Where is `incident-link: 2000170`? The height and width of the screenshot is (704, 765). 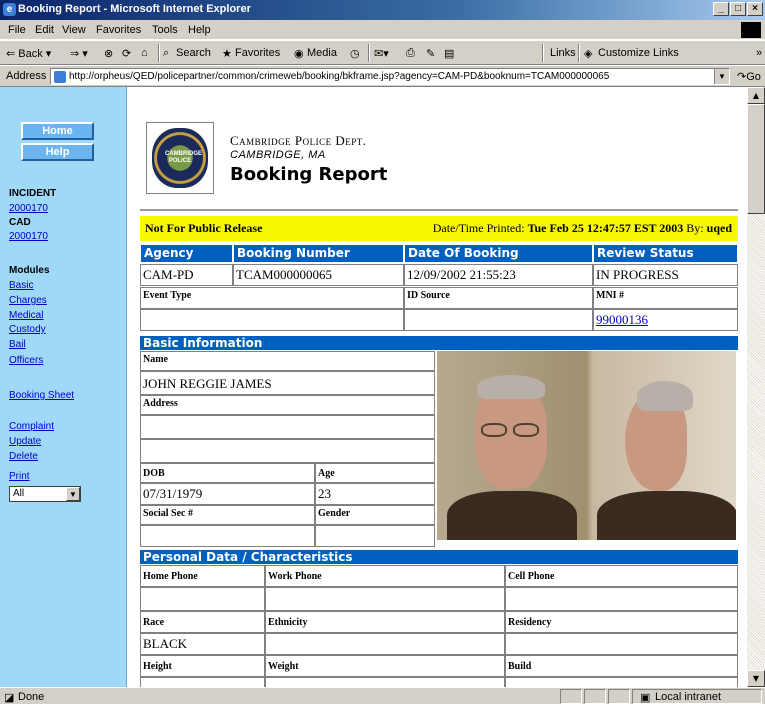 incident-link: 2000170 is located at coordinates (28, 208).